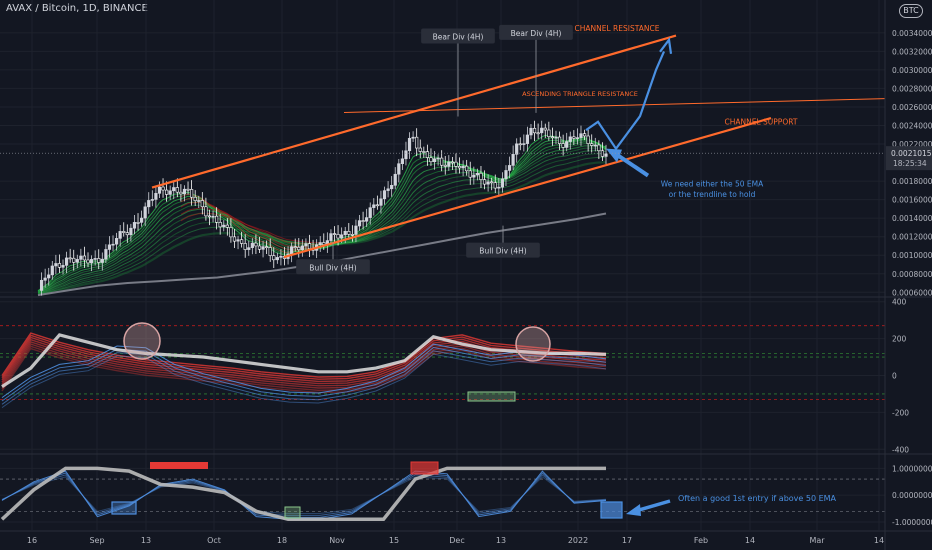 The image size is (932, 550). What do you see at coordinates (394, 540) in the screenshot?
I see `x-tick-label: 15` at bounding box center [394, 540].